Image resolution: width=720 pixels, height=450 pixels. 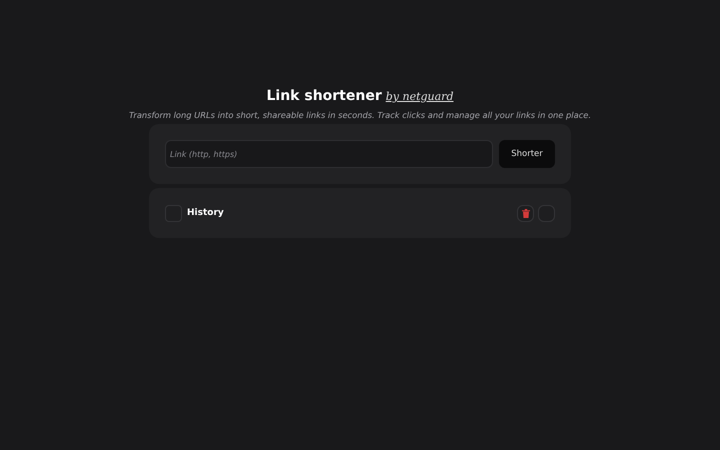 I want to click on byline: by netguard, so click(x=420, y=96).